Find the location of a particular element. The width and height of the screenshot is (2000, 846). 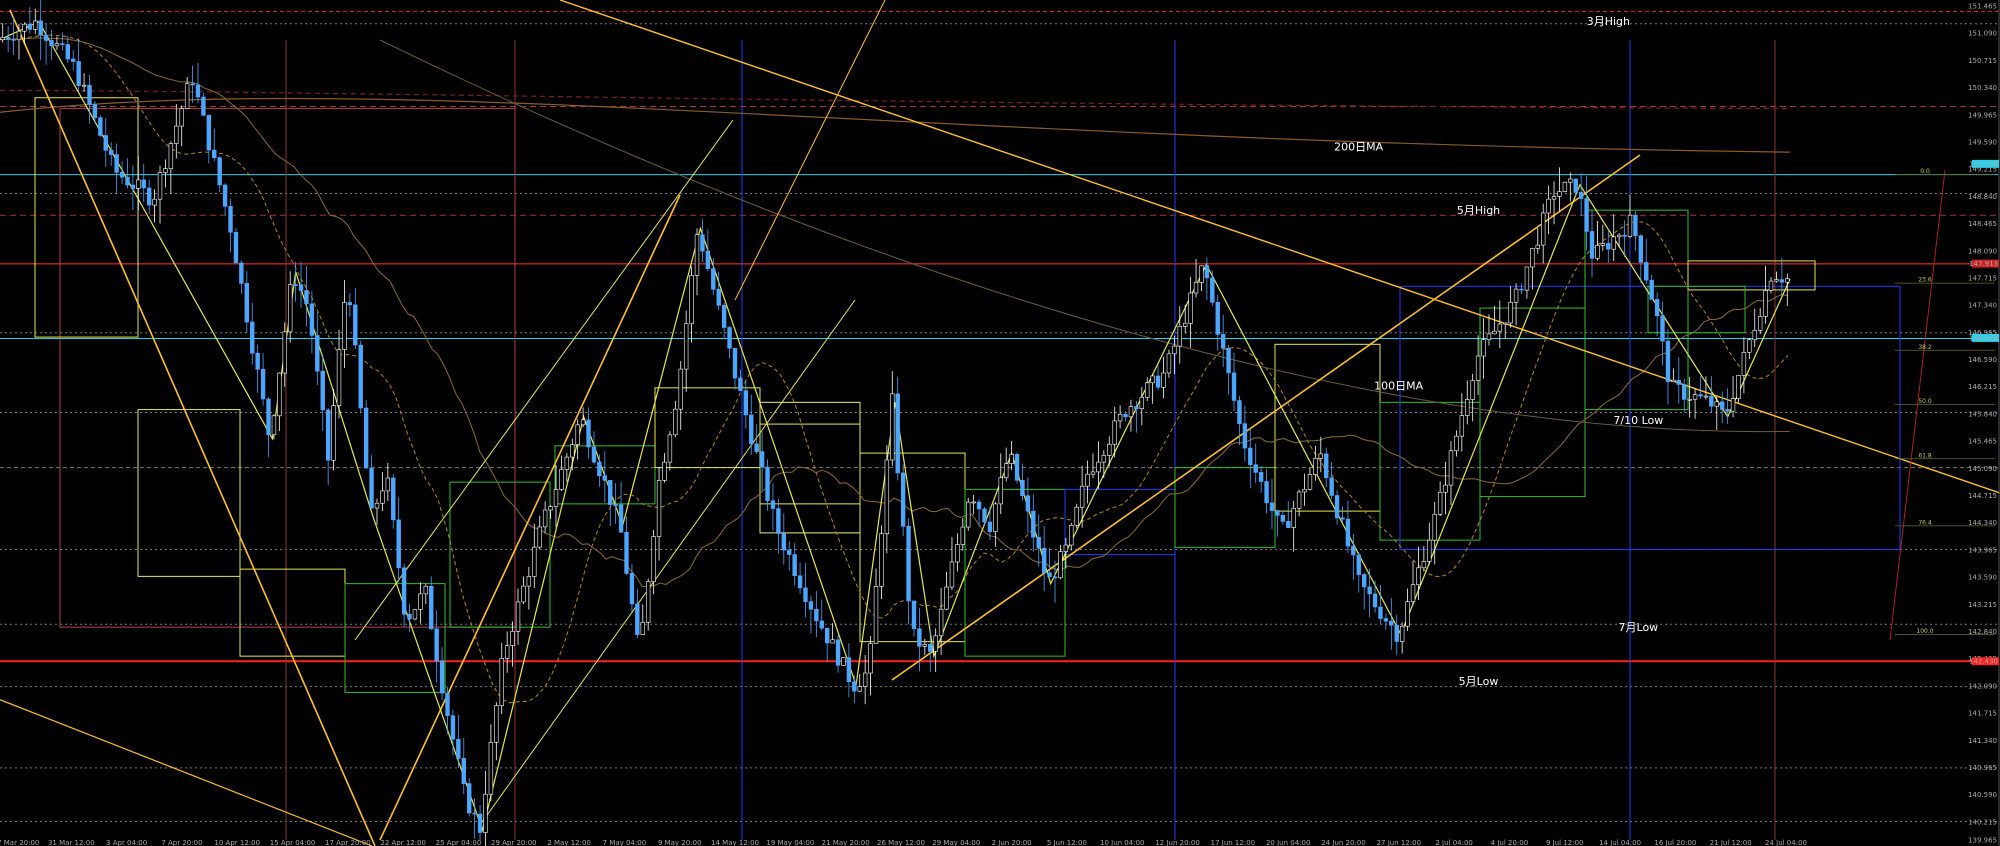

price-tick-label: 141.715 is located at coordinates (1982, 714).